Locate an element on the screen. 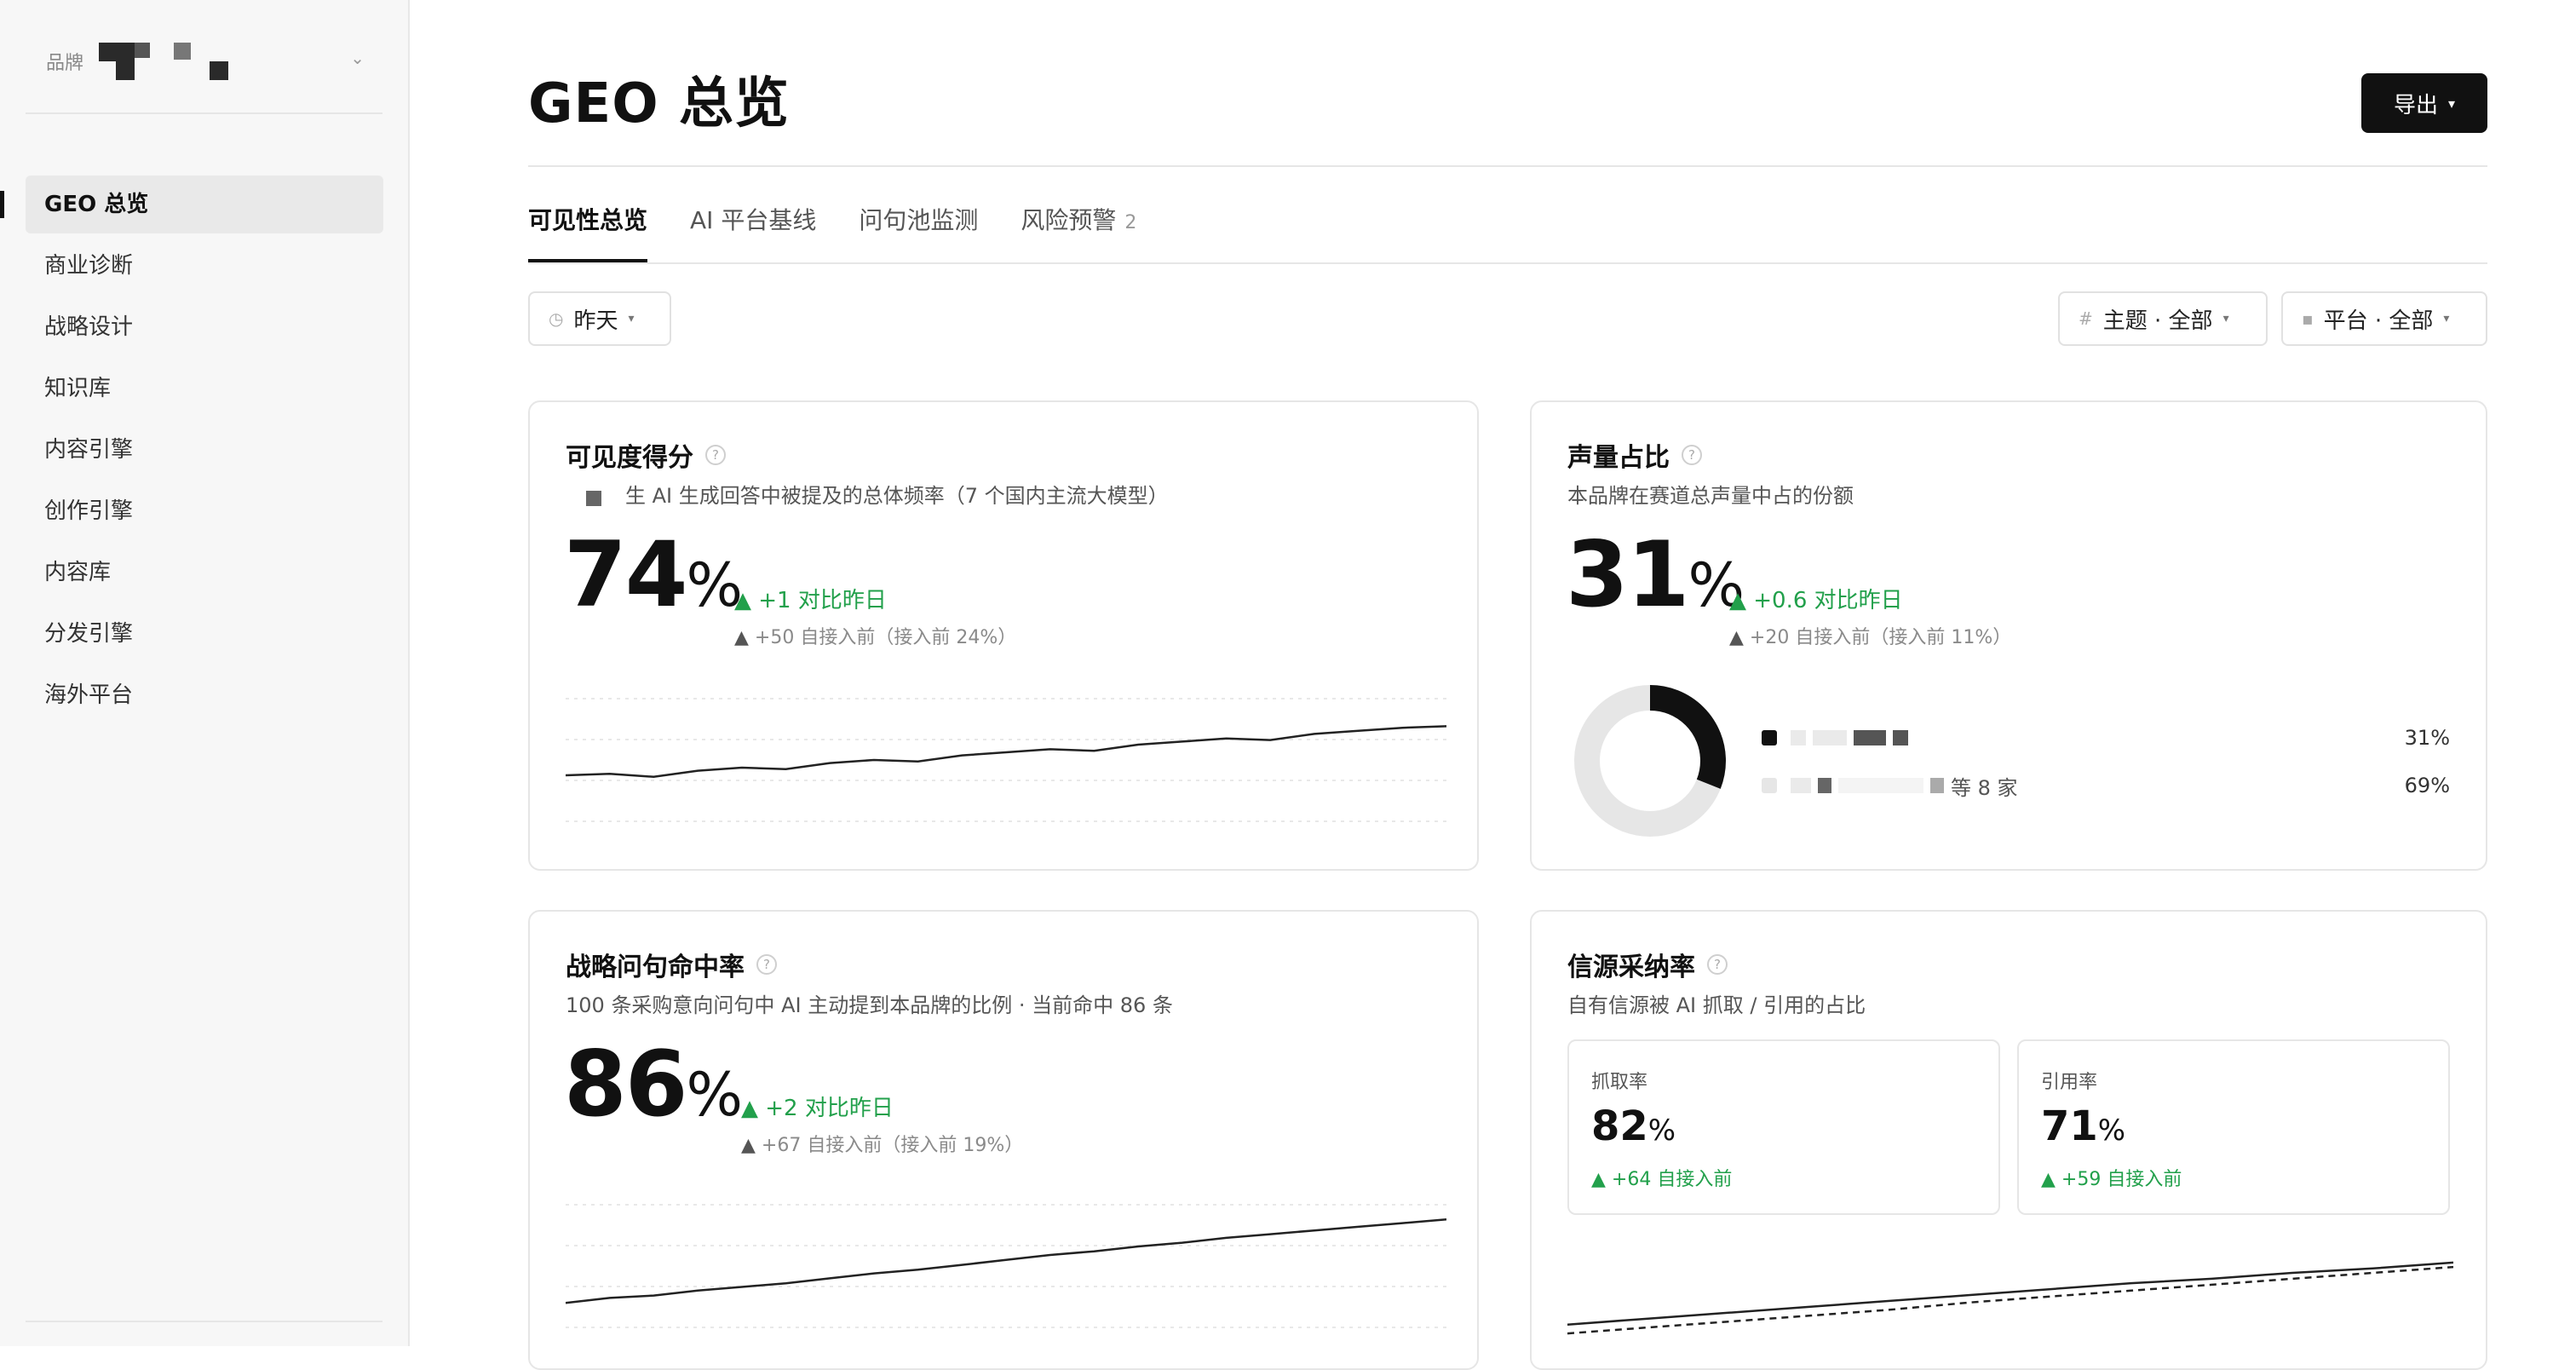 Image resolution: width=2576 pixels, height=1370 pixels. export-button: 导出 ▾ is located at coordinates (2424, 103).